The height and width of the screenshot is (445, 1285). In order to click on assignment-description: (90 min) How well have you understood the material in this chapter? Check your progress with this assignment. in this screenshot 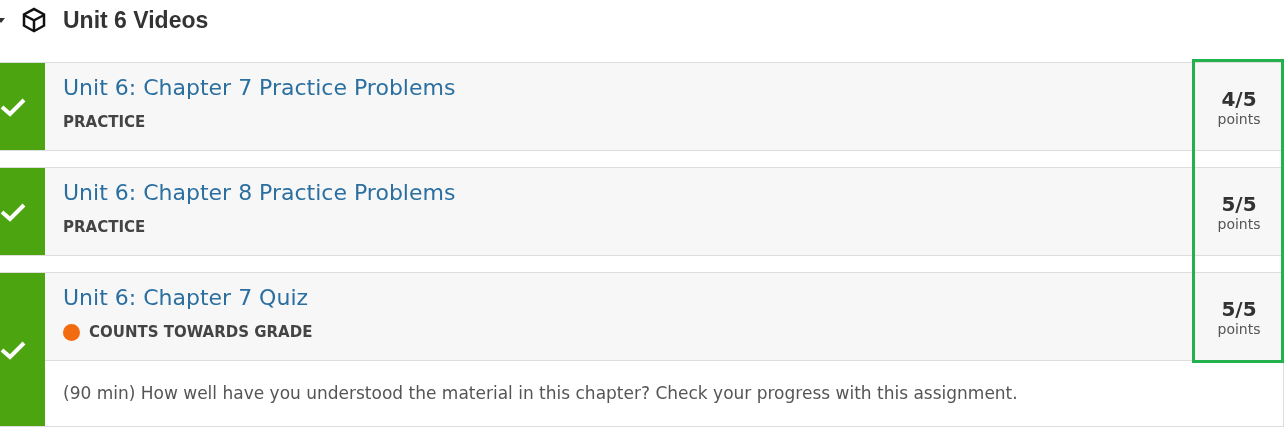, I will do `click(664, 393)`.